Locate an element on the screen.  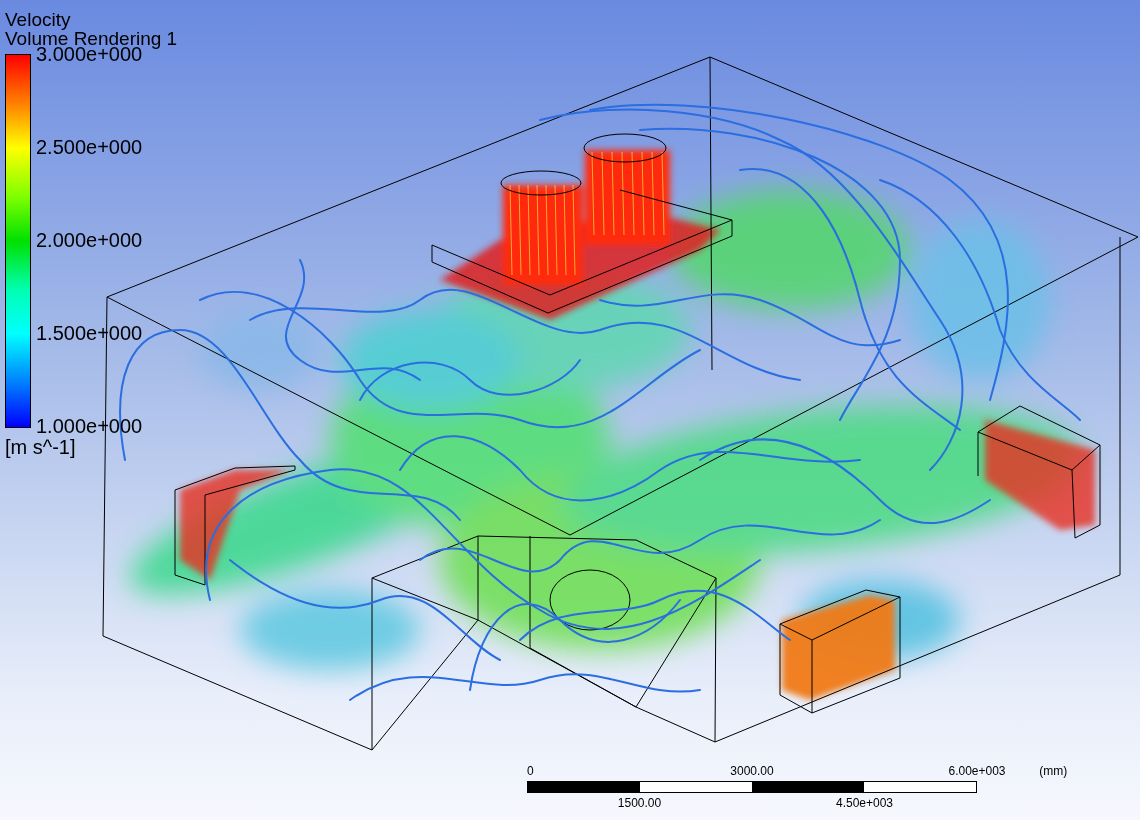
legend-subtitle: Volume Rendering 1 is located at coordinates (91, 38).